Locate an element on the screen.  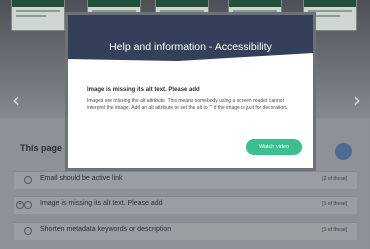
carousel-thumbnail is located at coordinates (38, 15).